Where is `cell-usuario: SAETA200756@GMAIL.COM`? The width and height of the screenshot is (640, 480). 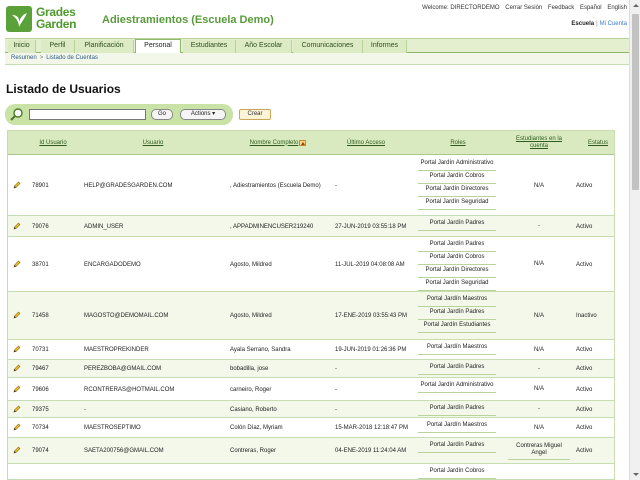
cell-usuario: SAETA200756@GMAIL.COM is located at coordinates (154, 451).